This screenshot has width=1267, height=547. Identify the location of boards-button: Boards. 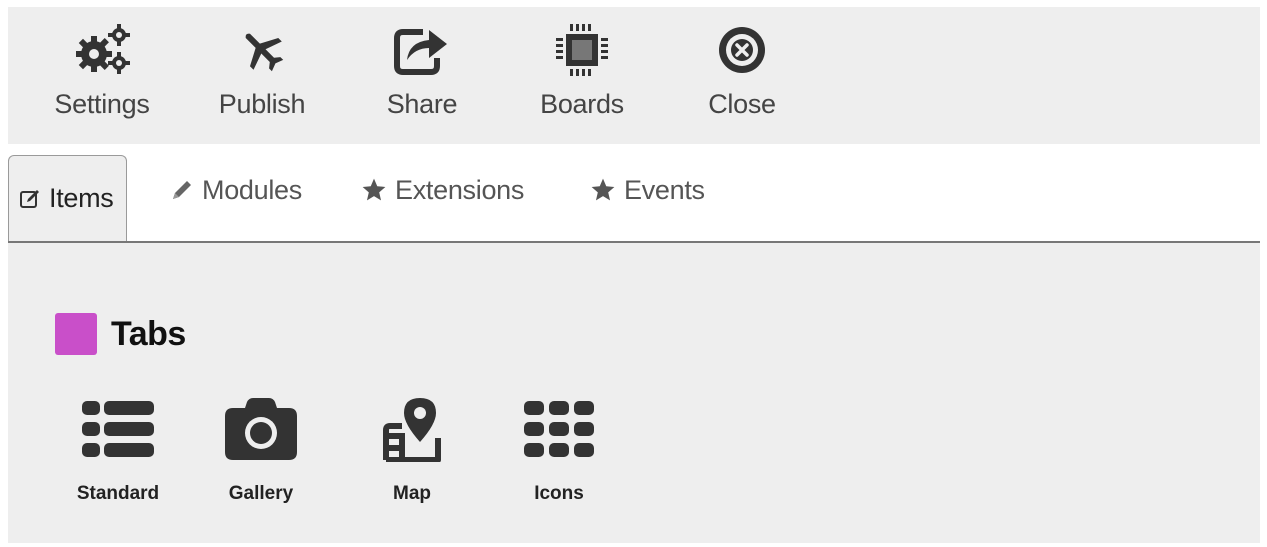
(582, 74).